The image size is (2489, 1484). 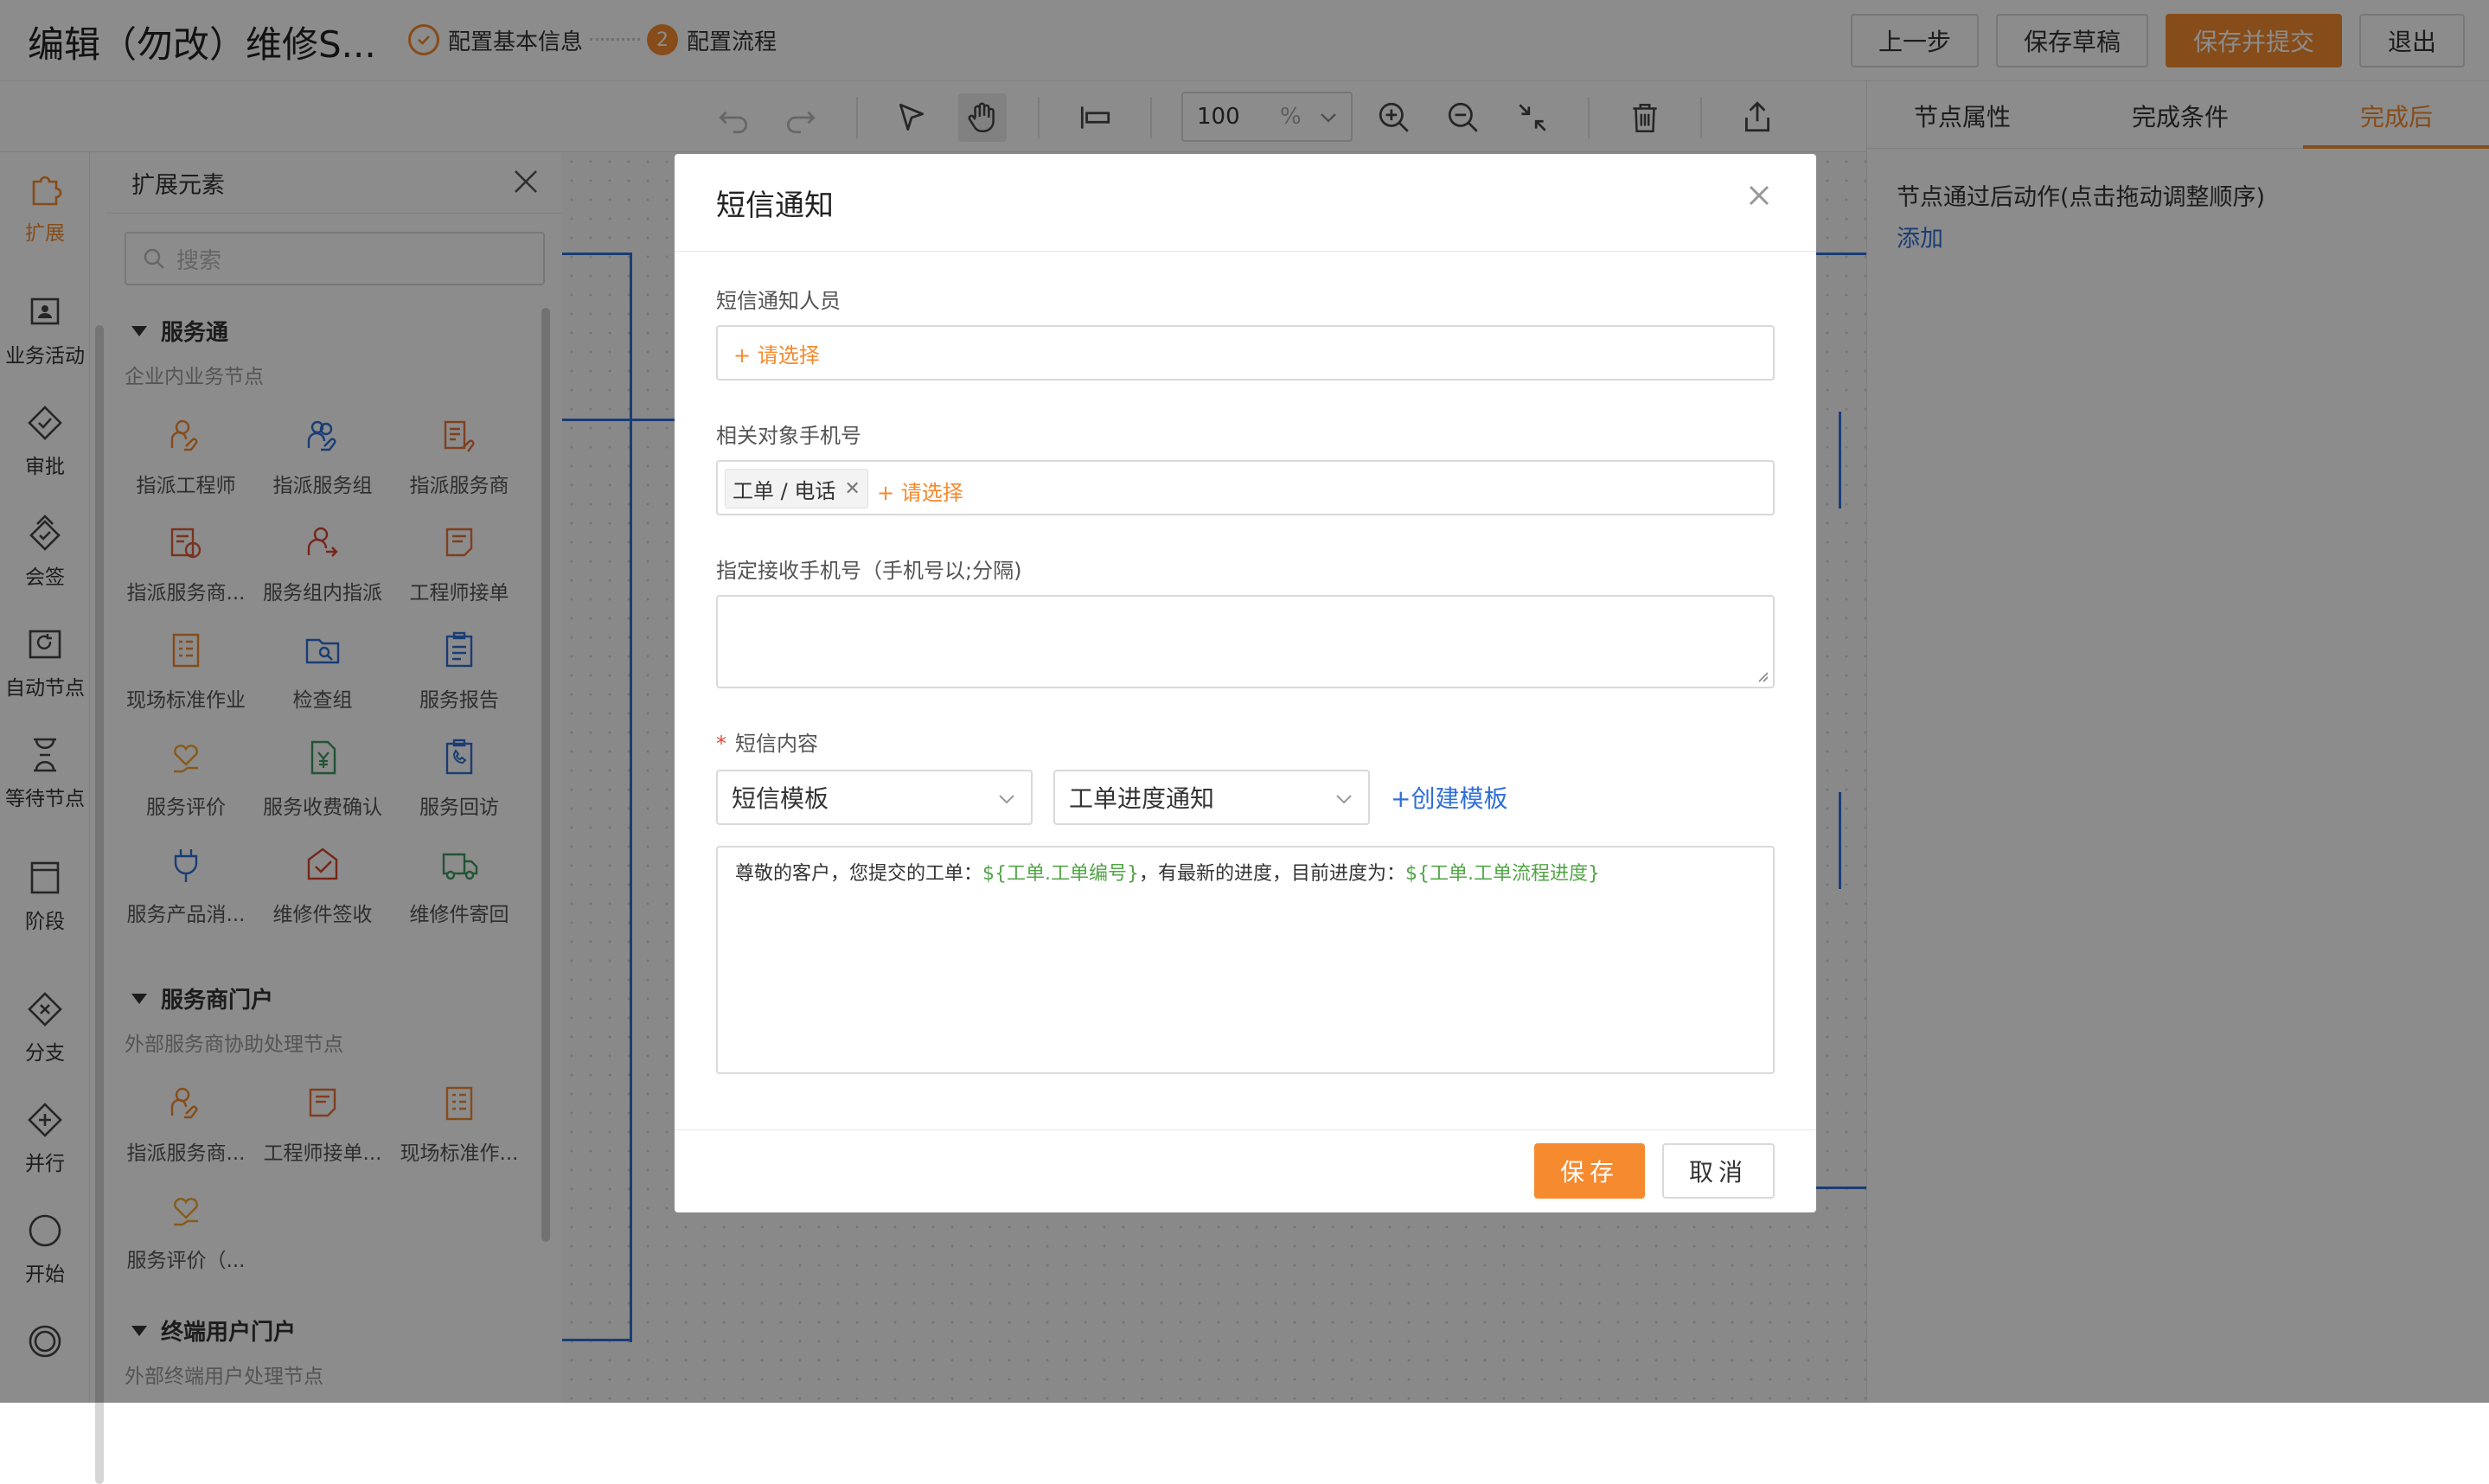 I want to click on tag-label: 工单 / 电话, so click(x=784, y=491).